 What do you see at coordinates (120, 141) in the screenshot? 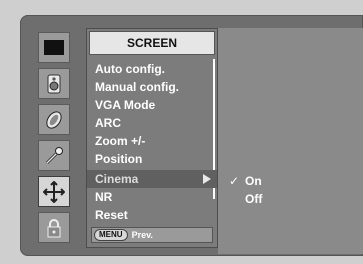
I see `menu-item-zoom: Zoom +/-` at bounding box center [120, 141].